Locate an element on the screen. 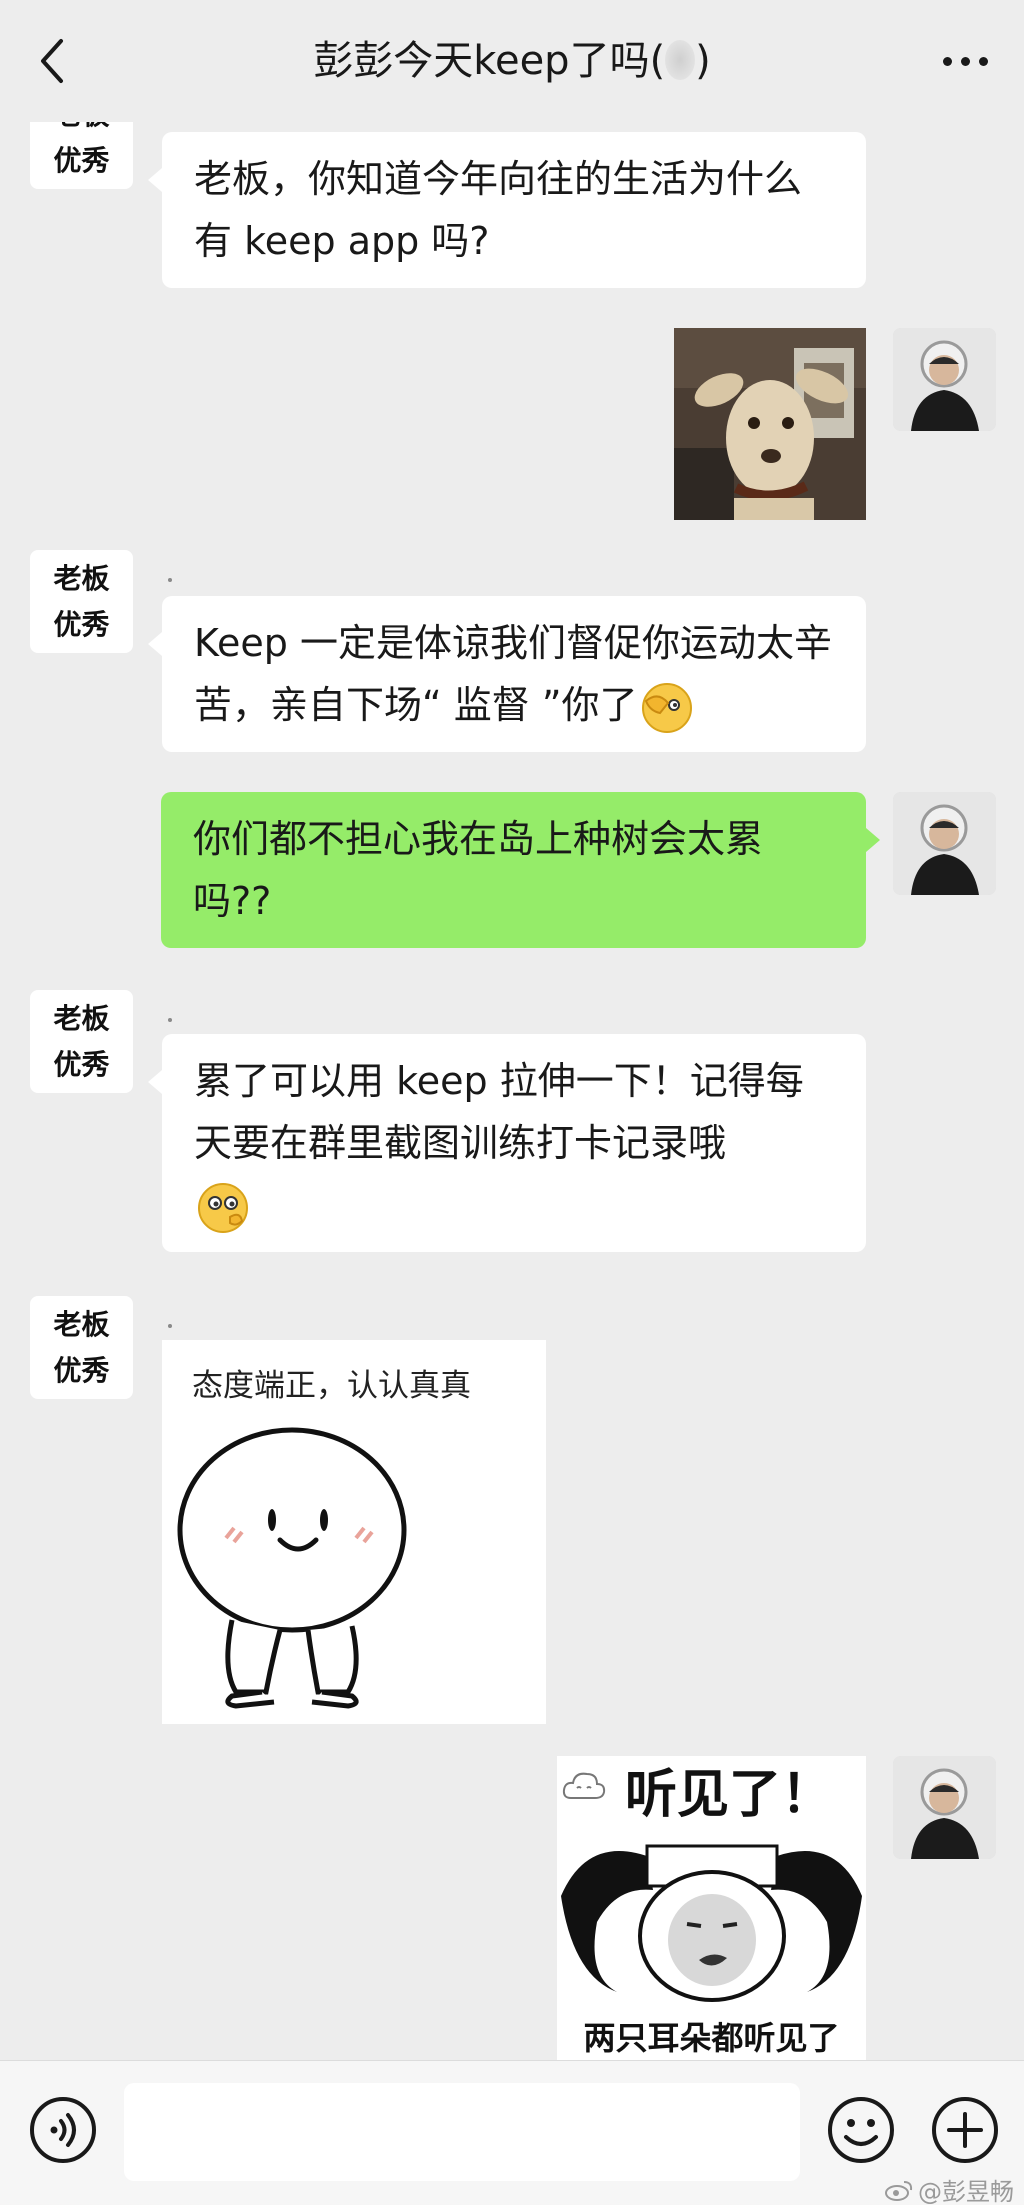 Image resolution: width=1024 pixels, height=2205 pixels. message-input is located at coordinates (462, 2132).